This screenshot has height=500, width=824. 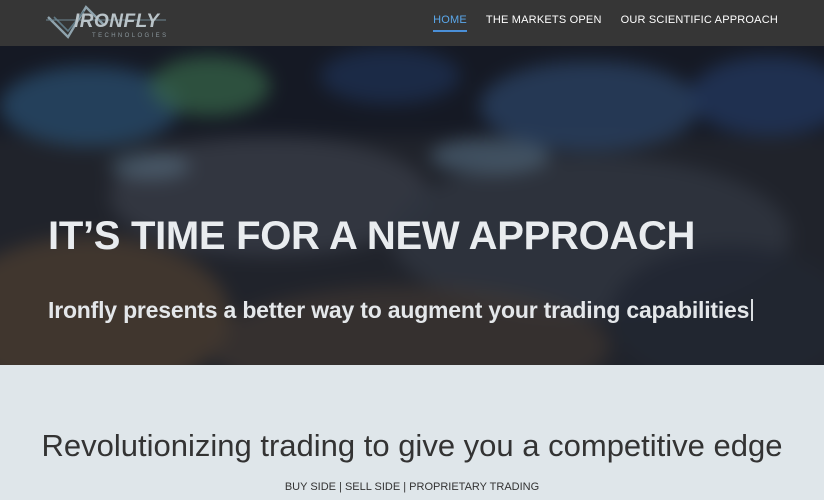 What do you see at coordinates (752, 310) in the screenshot?
I see `typing-cursor` at bounding box center [752, 310].